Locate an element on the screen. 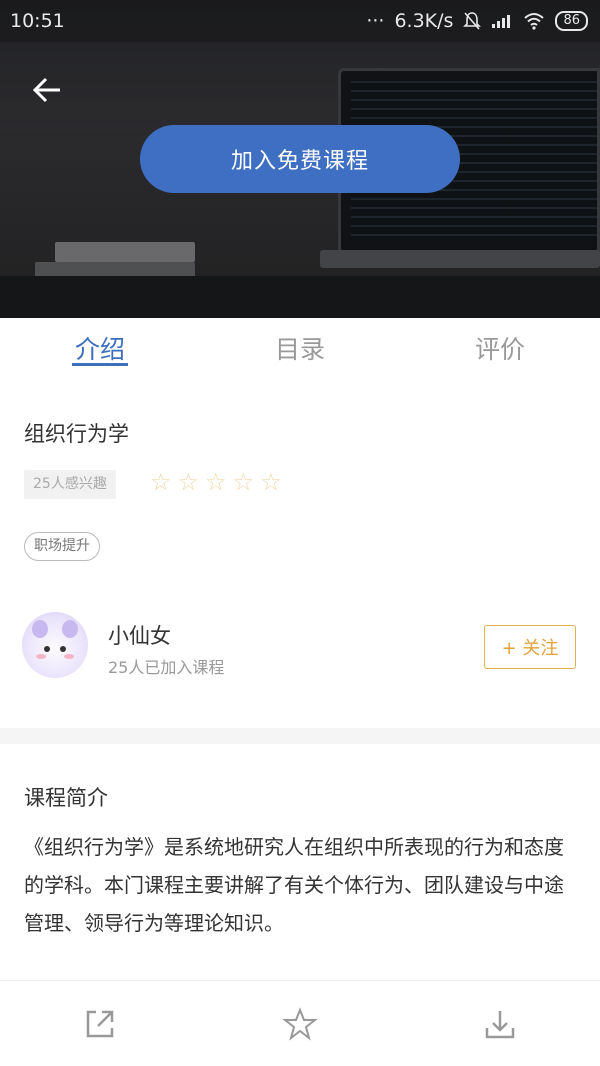 The height and width of the screenshot is (1066, 600). course-title: 组织行为学 is located at coordinates (76, 434).